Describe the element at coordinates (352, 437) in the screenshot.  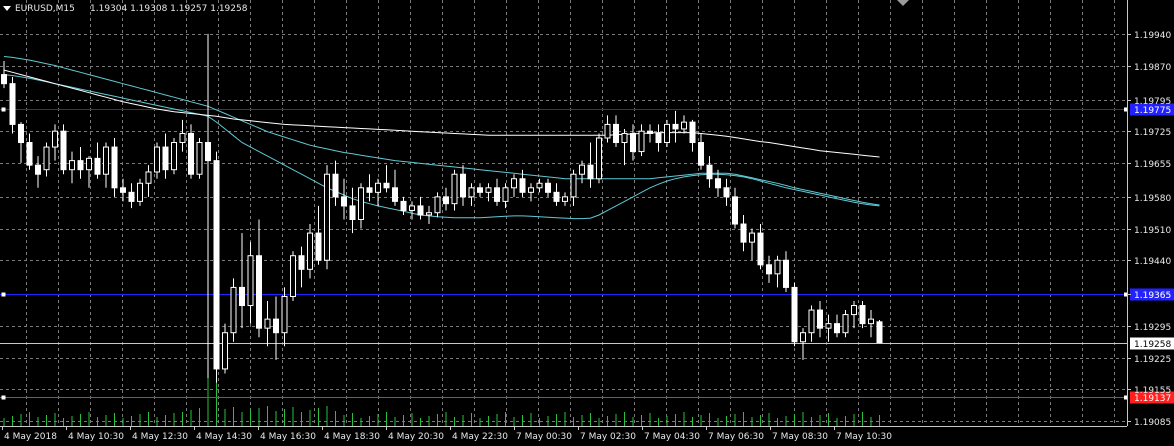
I see `time-tick-label: 4 May 18:30` at that location.